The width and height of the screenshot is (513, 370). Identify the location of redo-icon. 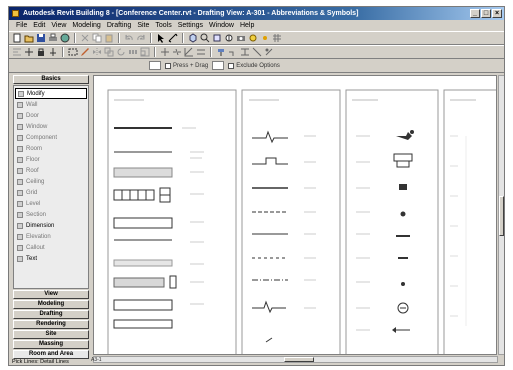
(141, 38).